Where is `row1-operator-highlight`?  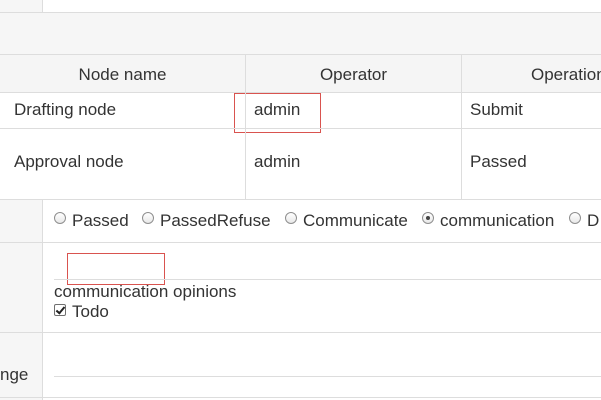
row1-operator-highlight is located at coordinates (277, 113).